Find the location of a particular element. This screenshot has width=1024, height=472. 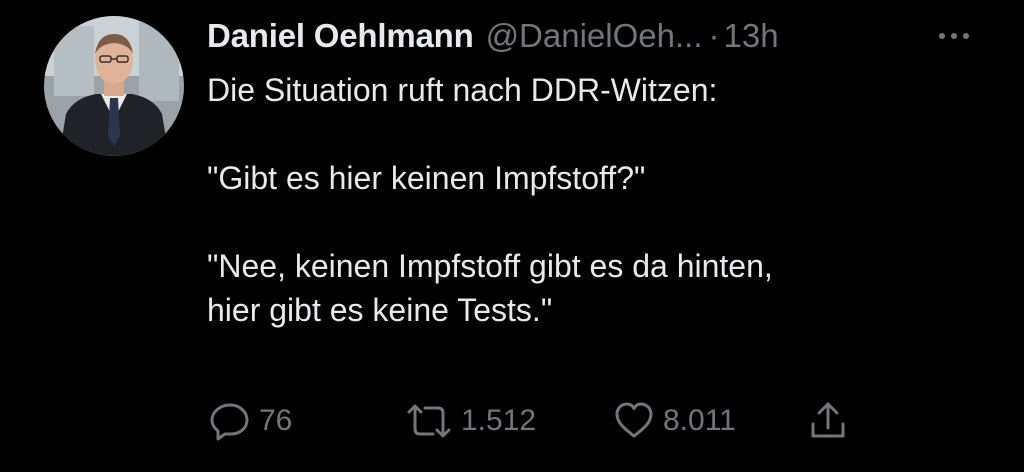

share-button is located at coordinates (828, 421).